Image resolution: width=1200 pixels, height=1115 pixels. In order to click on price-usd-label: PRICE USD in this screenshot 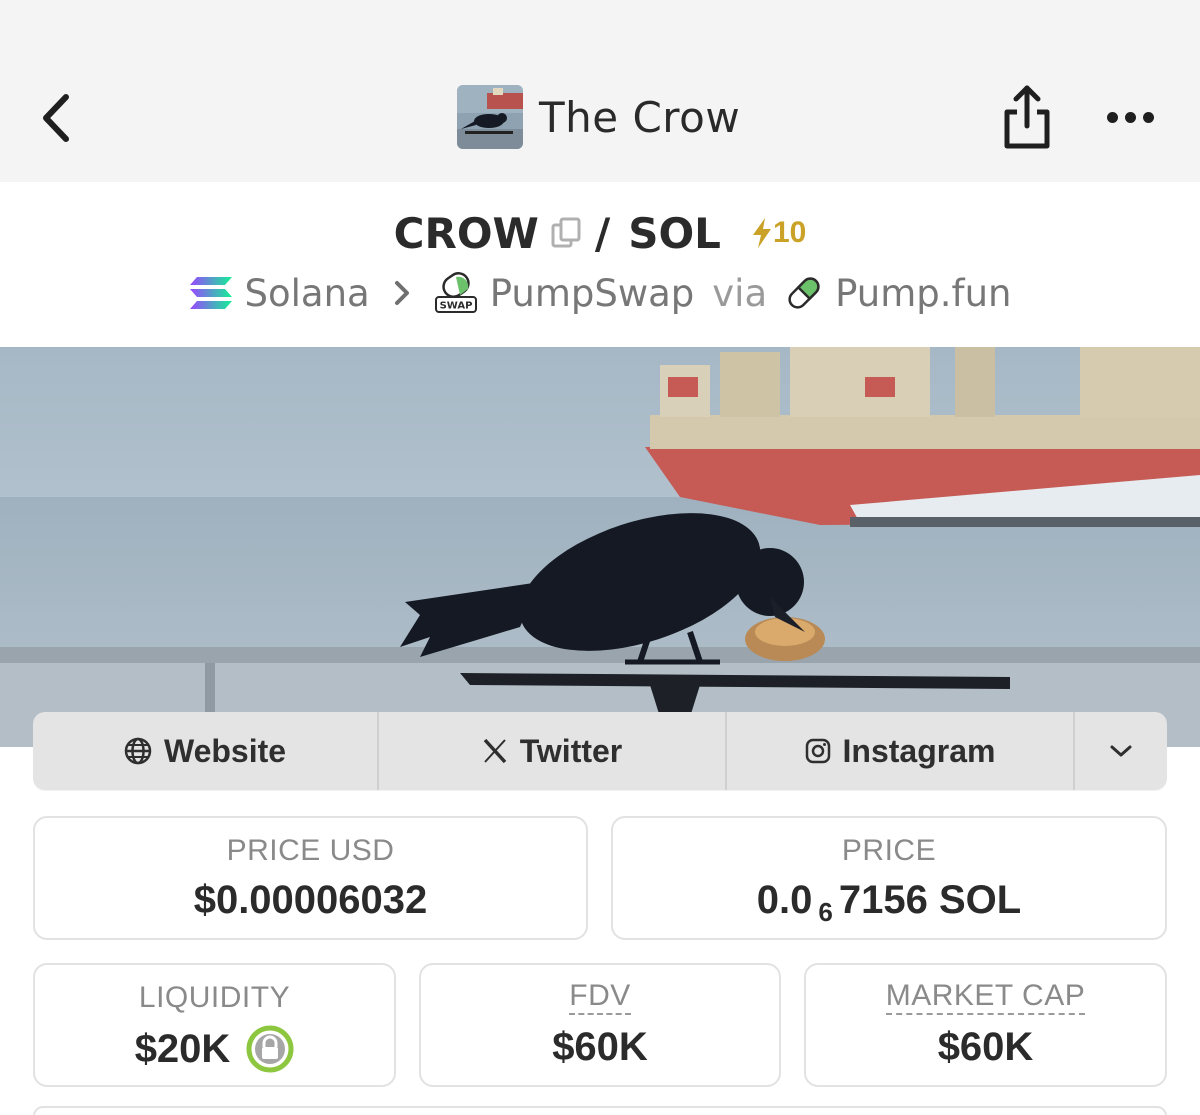, I will do `click(310, 850)`.